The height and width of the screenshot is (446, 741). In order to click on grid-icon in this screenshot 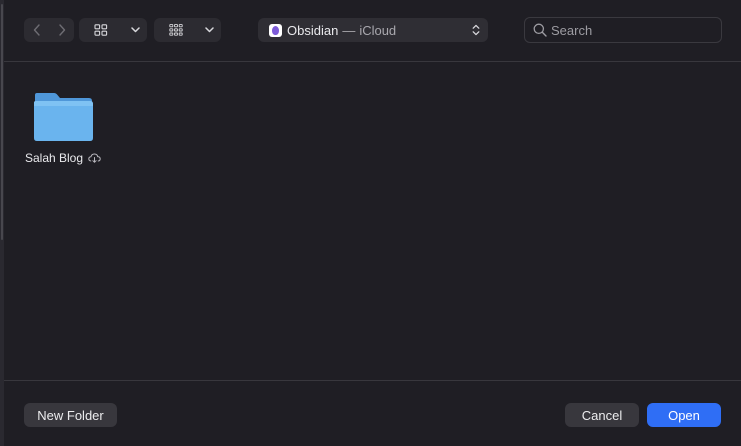, I will do `click(101, 30)`.